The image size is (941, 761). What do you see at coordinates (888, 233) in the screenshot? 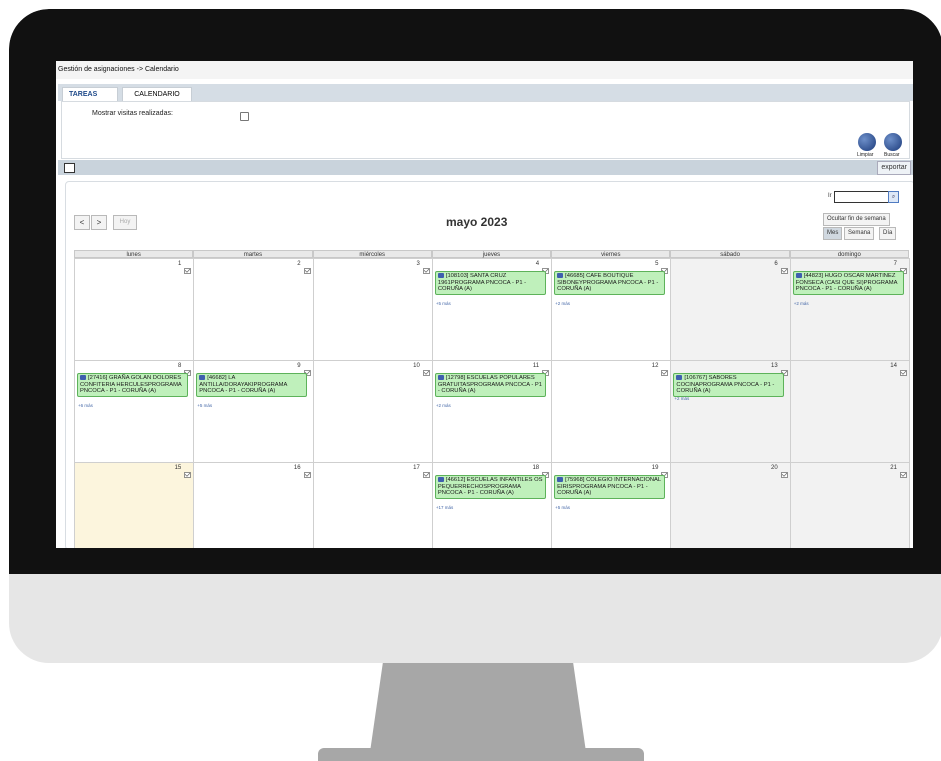
I see `view-day-button: Día` at bounding box center [888, 233].